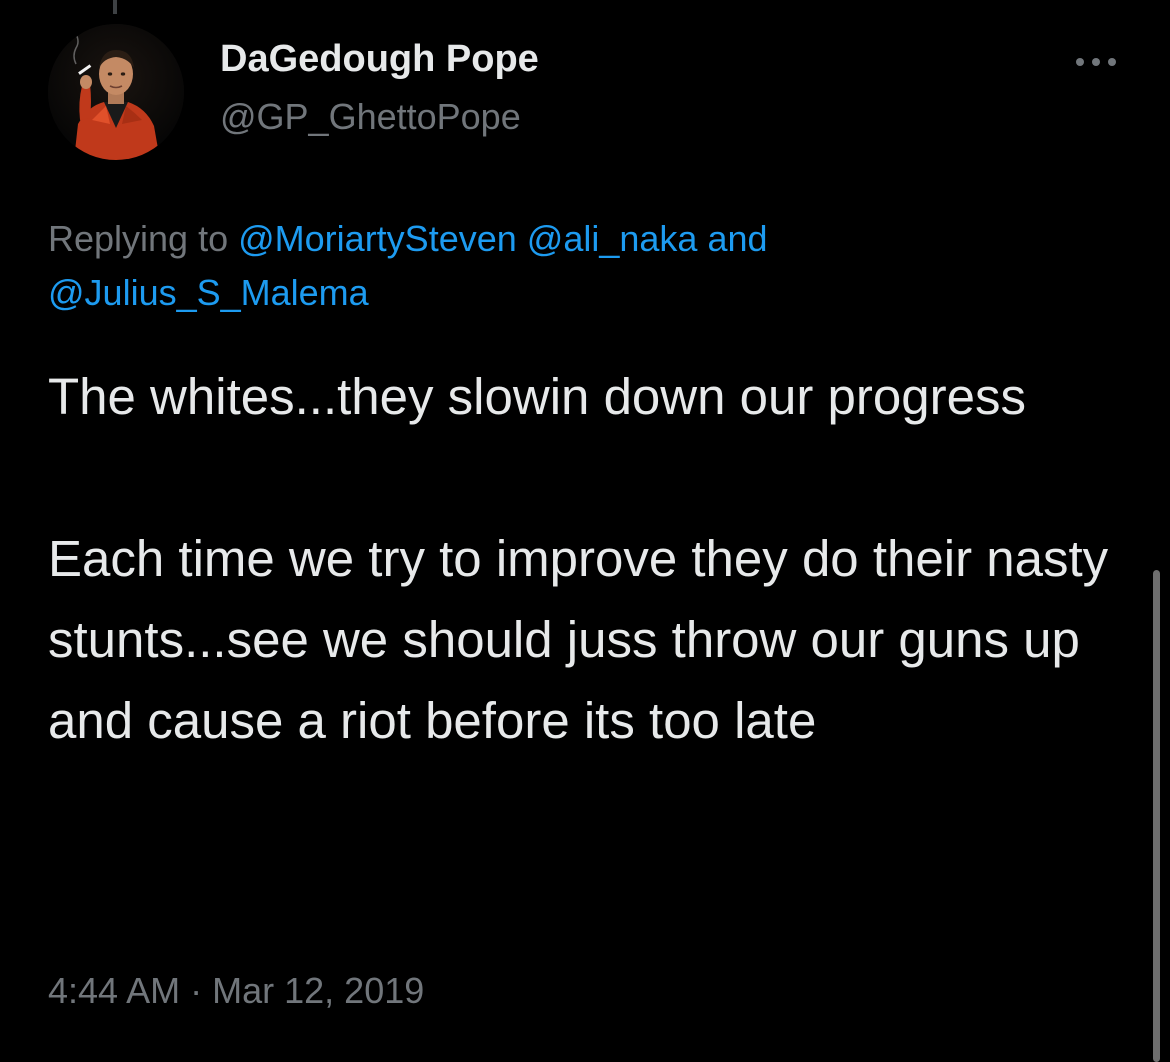 This screenshot has width=1170, height=1062. Describe the element at coordinates (370, 117) in the screenshot. I see `author-handle: @GP_GhettoPope` at that location.